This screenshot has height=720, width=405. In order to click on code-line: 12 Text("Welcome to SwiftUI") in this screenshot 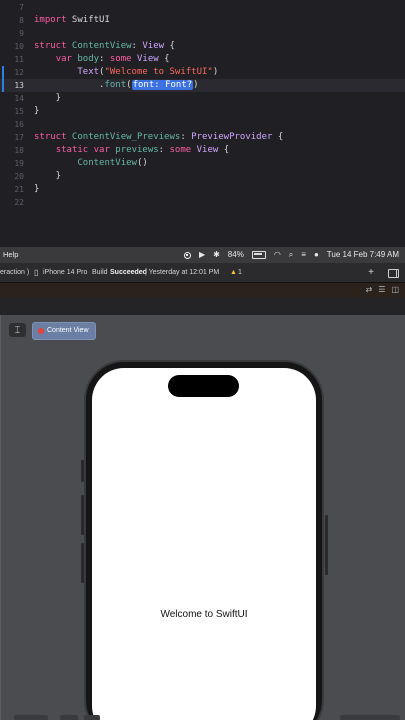, I will do `click(202, 72)`.